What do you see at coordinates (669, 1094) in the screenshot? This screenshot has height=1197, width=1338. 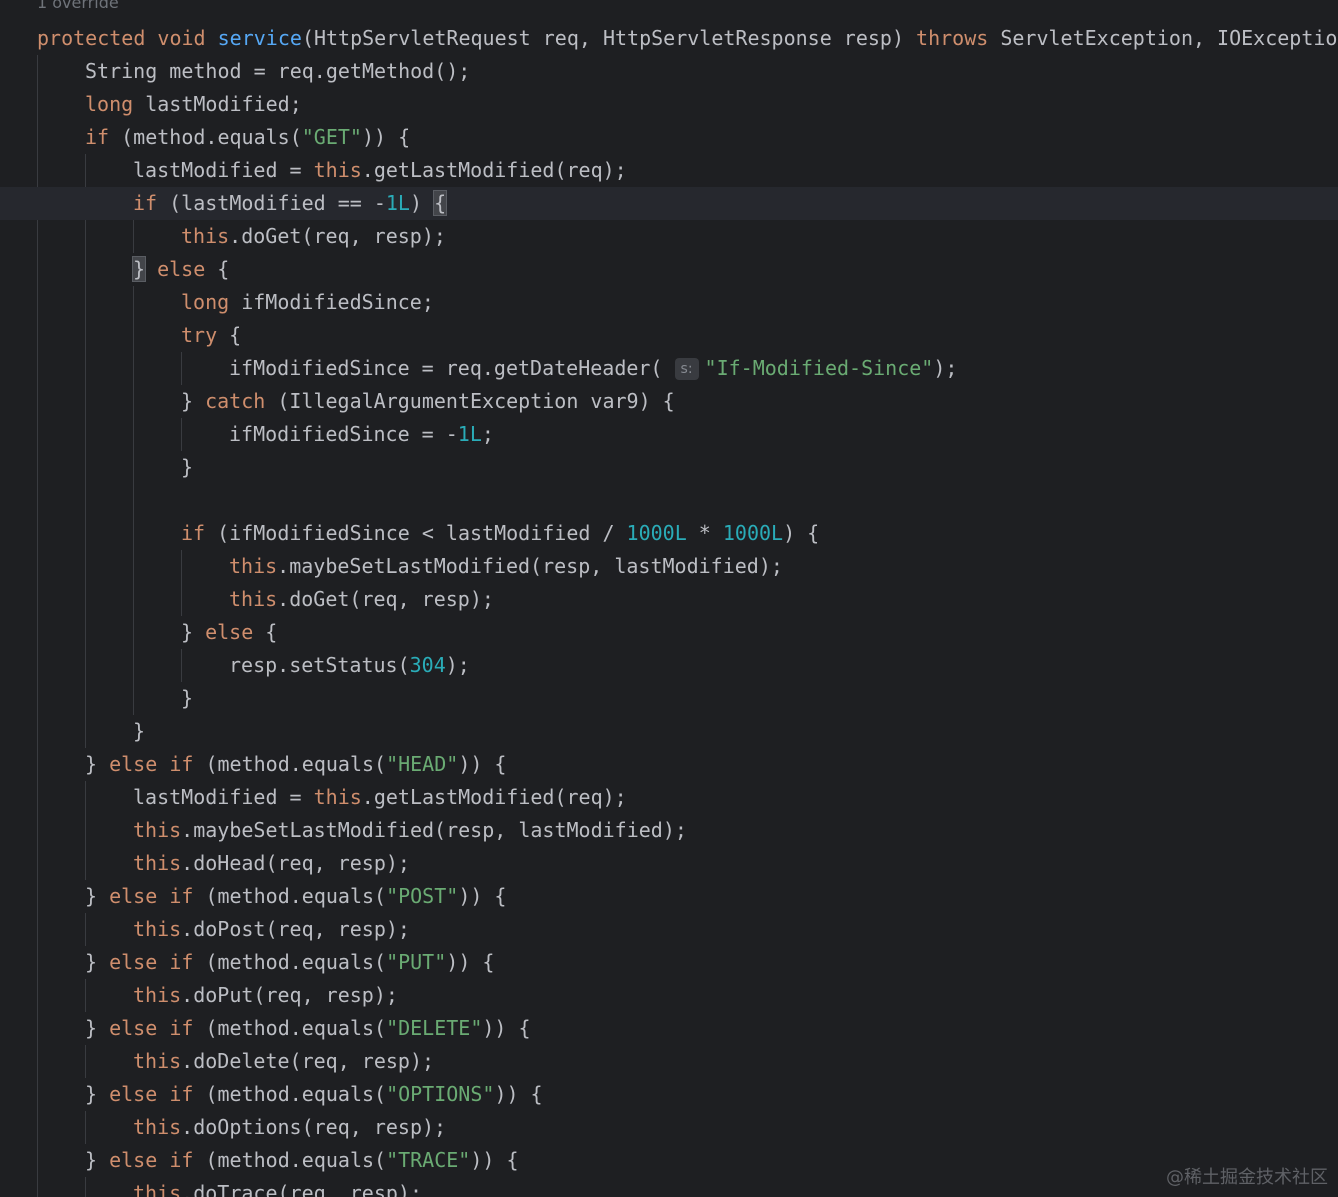 I see `code-line: } else if (method.equals("OPTIONS")) {` at bounding box center [669, 1094].